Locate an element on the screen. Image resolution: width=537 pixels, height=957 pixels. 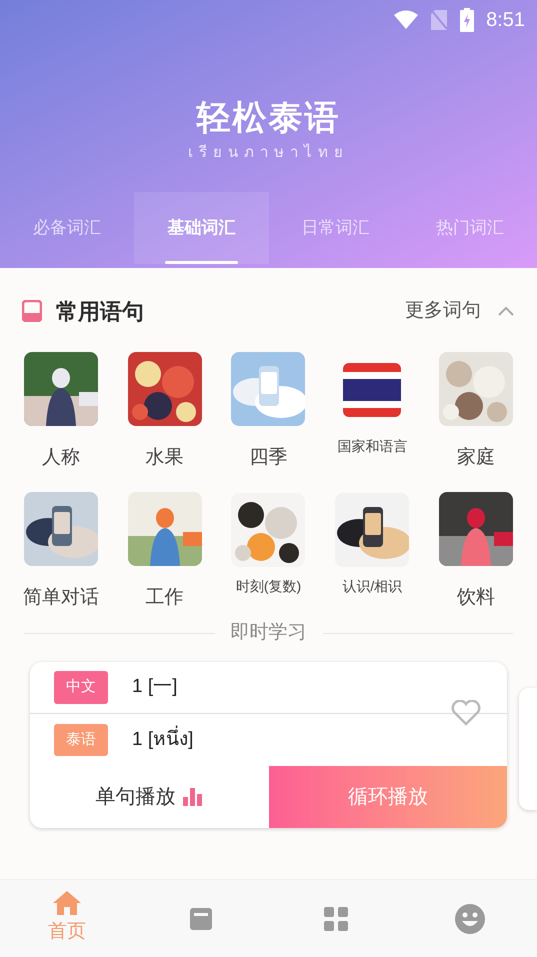
category-item: 工作 is located at coordinates (164, 551).